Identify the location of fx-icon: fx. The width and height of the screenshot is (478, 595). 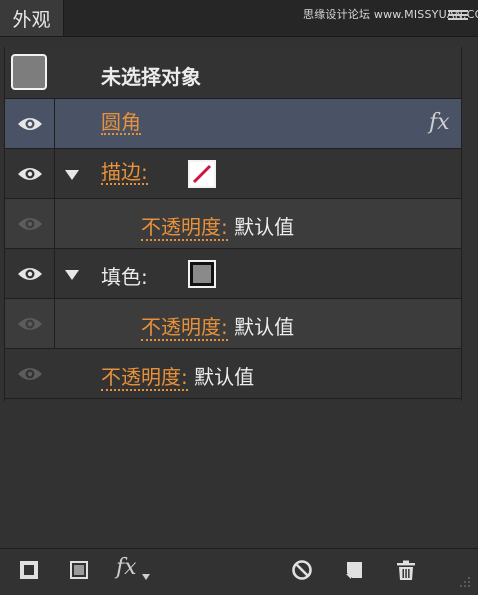
(439, 122).